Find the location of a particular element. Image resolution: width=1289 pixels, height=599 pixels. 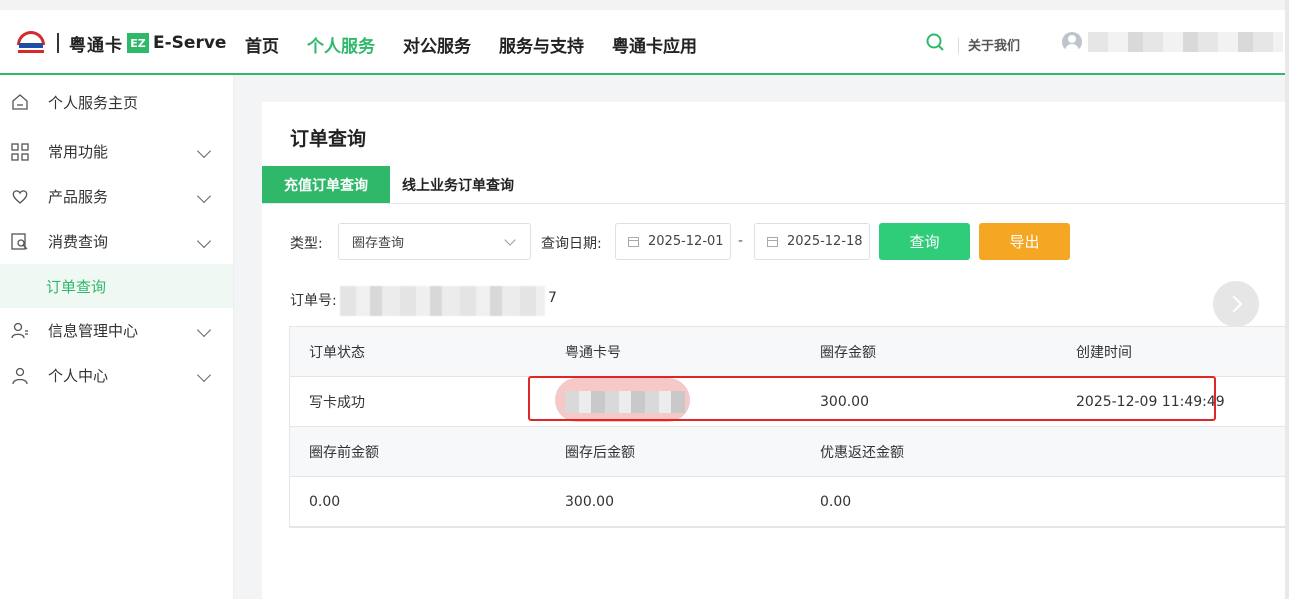

nav-corporate-service: 对公服务 is located at coordinates (437, 44).